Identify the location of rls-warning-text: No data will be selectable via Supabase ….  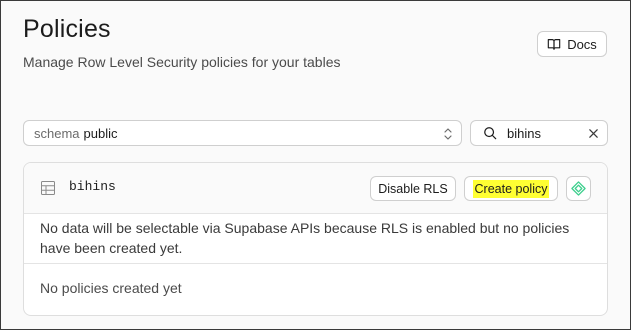
(305, 238).